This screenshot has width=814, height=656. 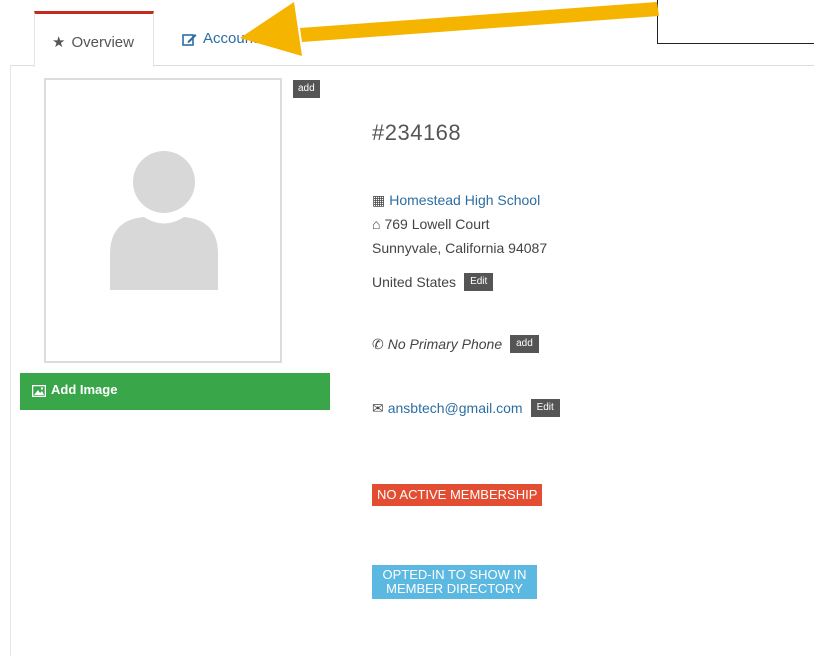 I want to click on tab-overview-label: Overview, so click(x=102, y=42).